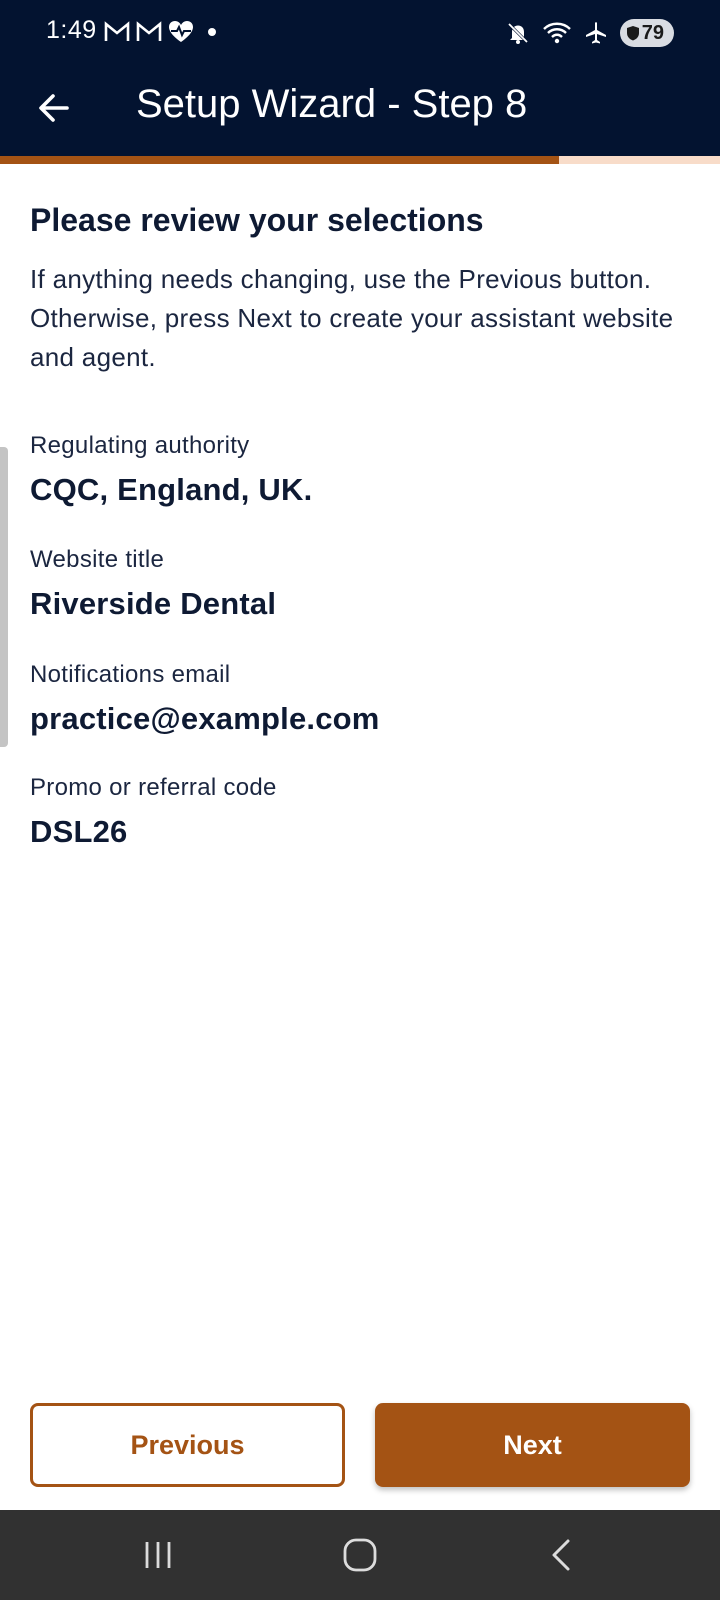 Image resolution: width=720 pixels, height=1600 pixels. I want to click on field-label: Promo or referral code, so click(153, 787).